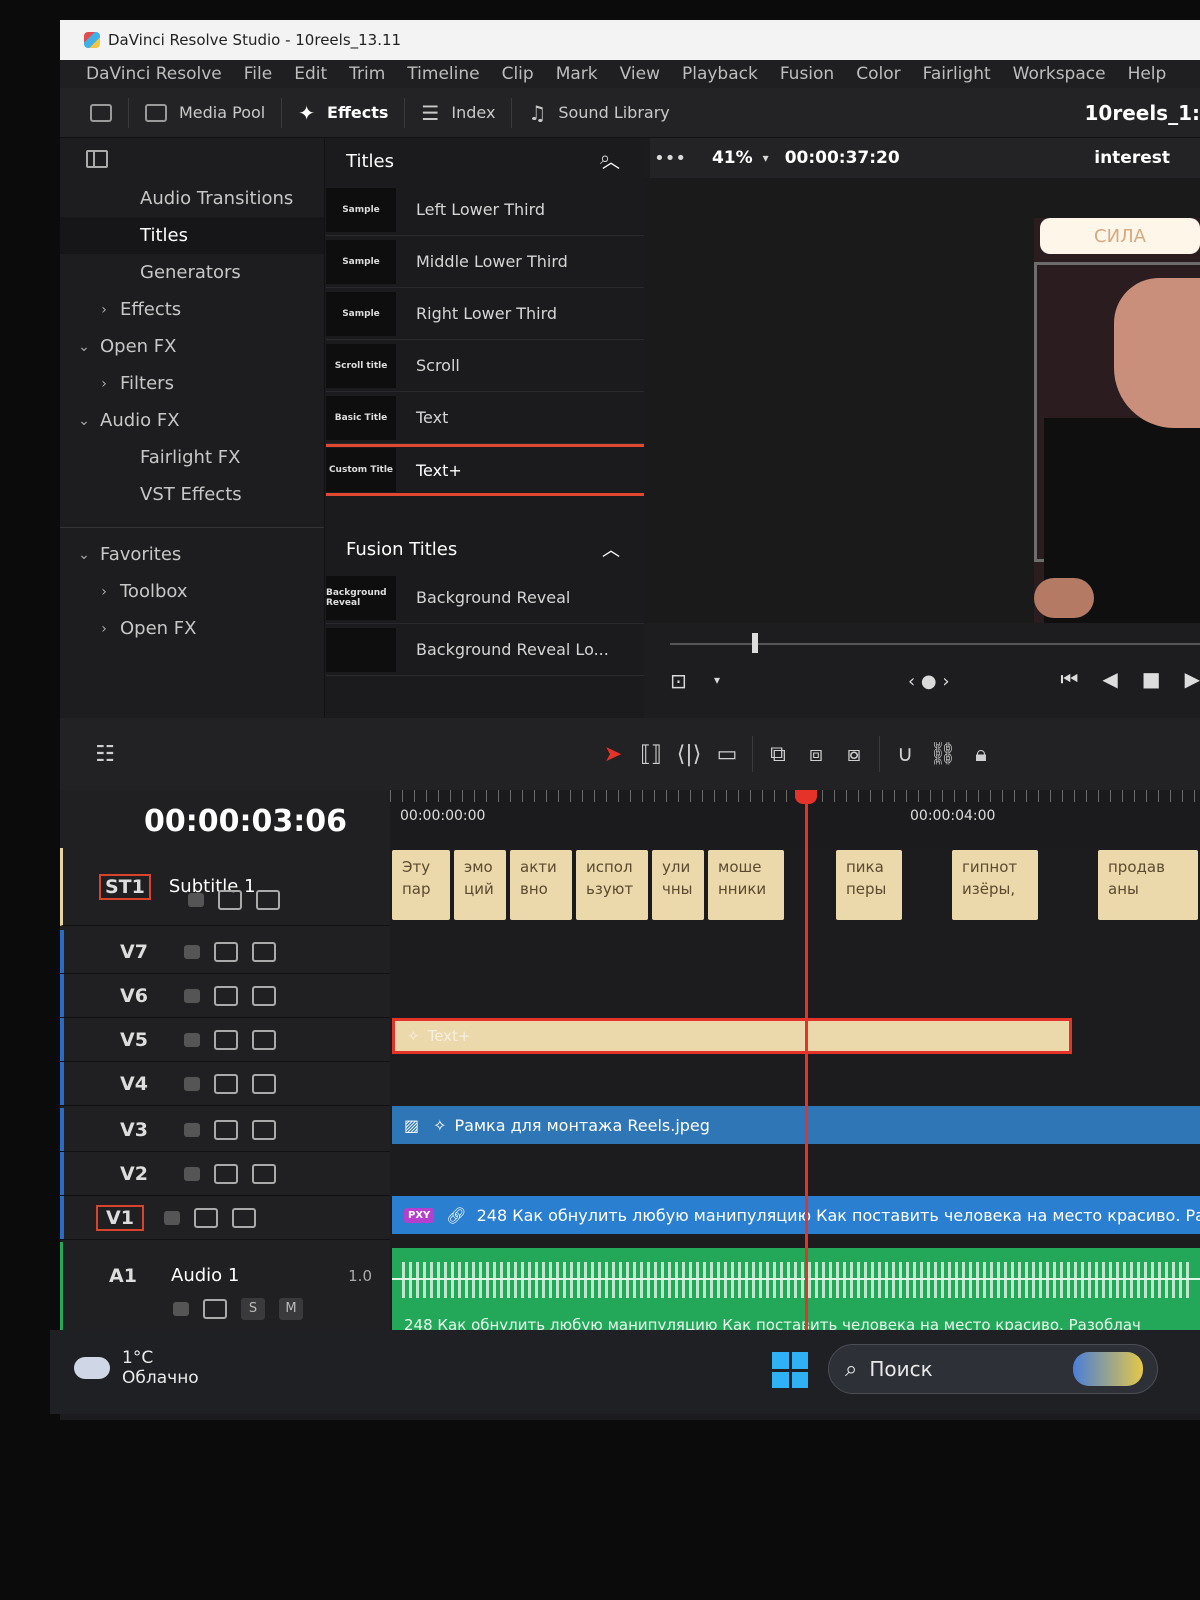 The width and height of the screenshot is (1200, 1600). I want to click on menu-view: View, so click(640, 74).